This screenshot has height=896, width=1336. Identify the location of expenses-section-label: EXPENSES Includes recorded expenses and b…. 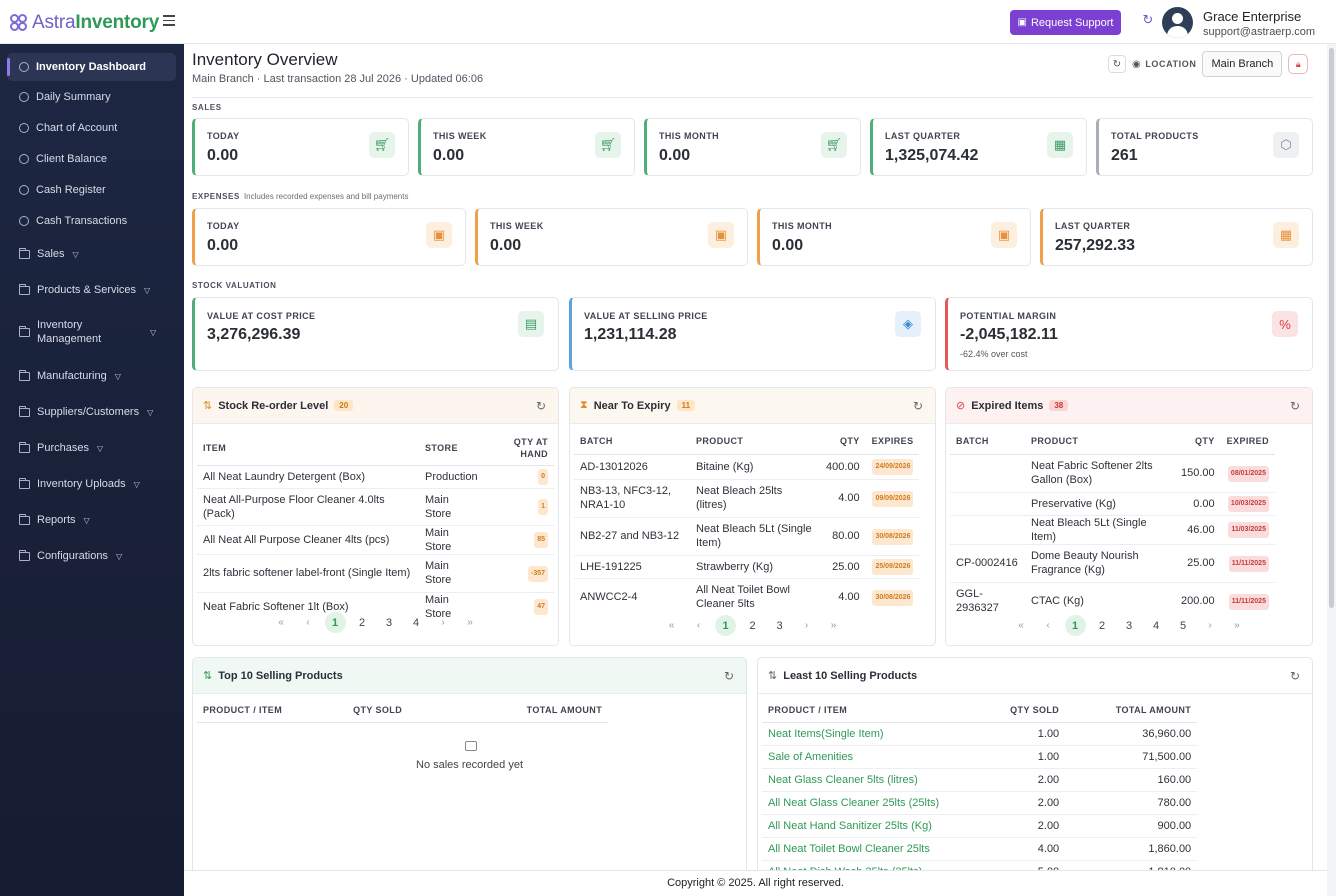
(300, 196).